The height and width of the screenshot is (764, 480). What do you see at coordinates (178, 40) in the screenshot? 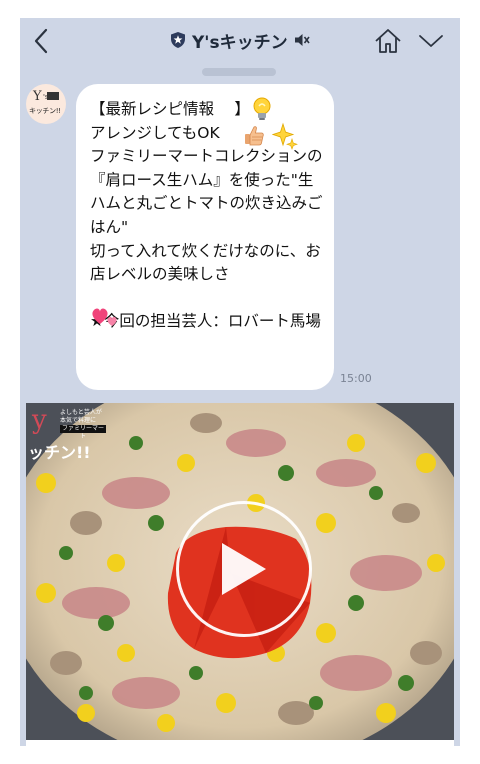
I see `shield-star-icon` at bounding box center [178, 40].